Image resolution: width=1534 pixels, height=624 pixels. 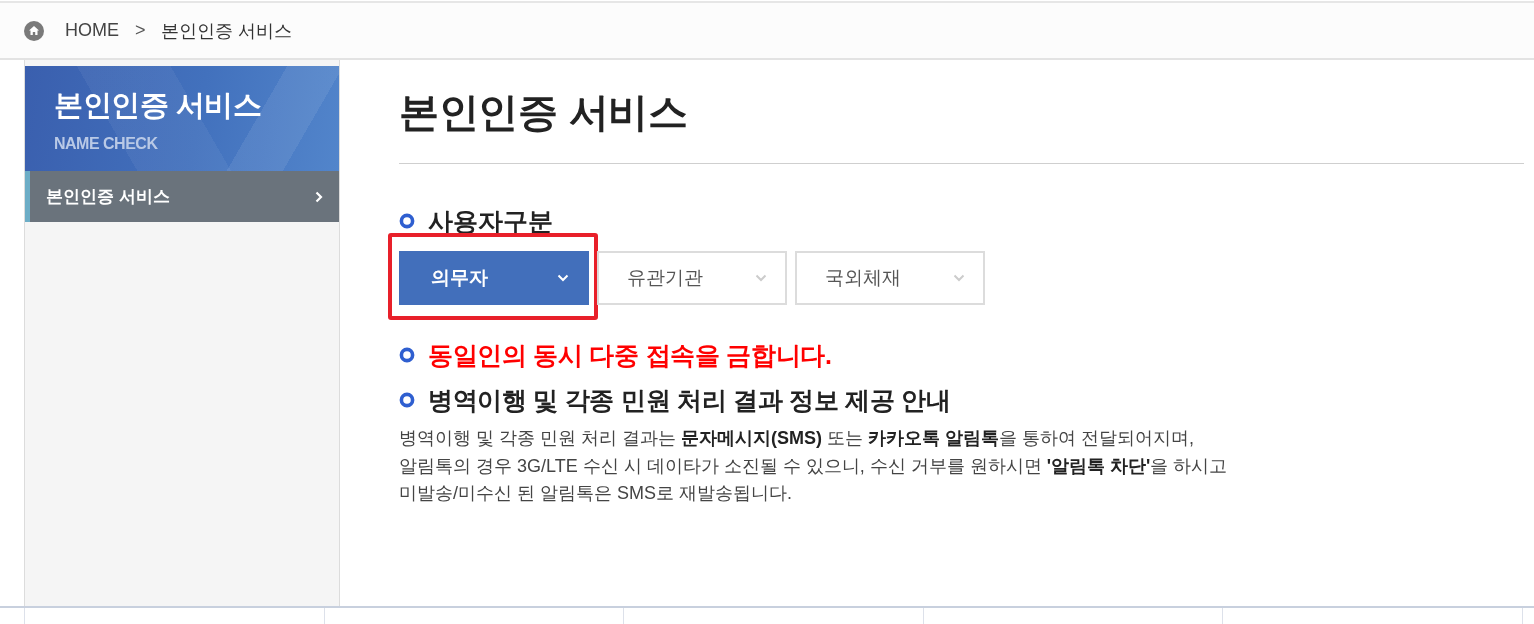 I want to click on sidebar-subtitle: NAME CHECK, so click(x=106, y=144).